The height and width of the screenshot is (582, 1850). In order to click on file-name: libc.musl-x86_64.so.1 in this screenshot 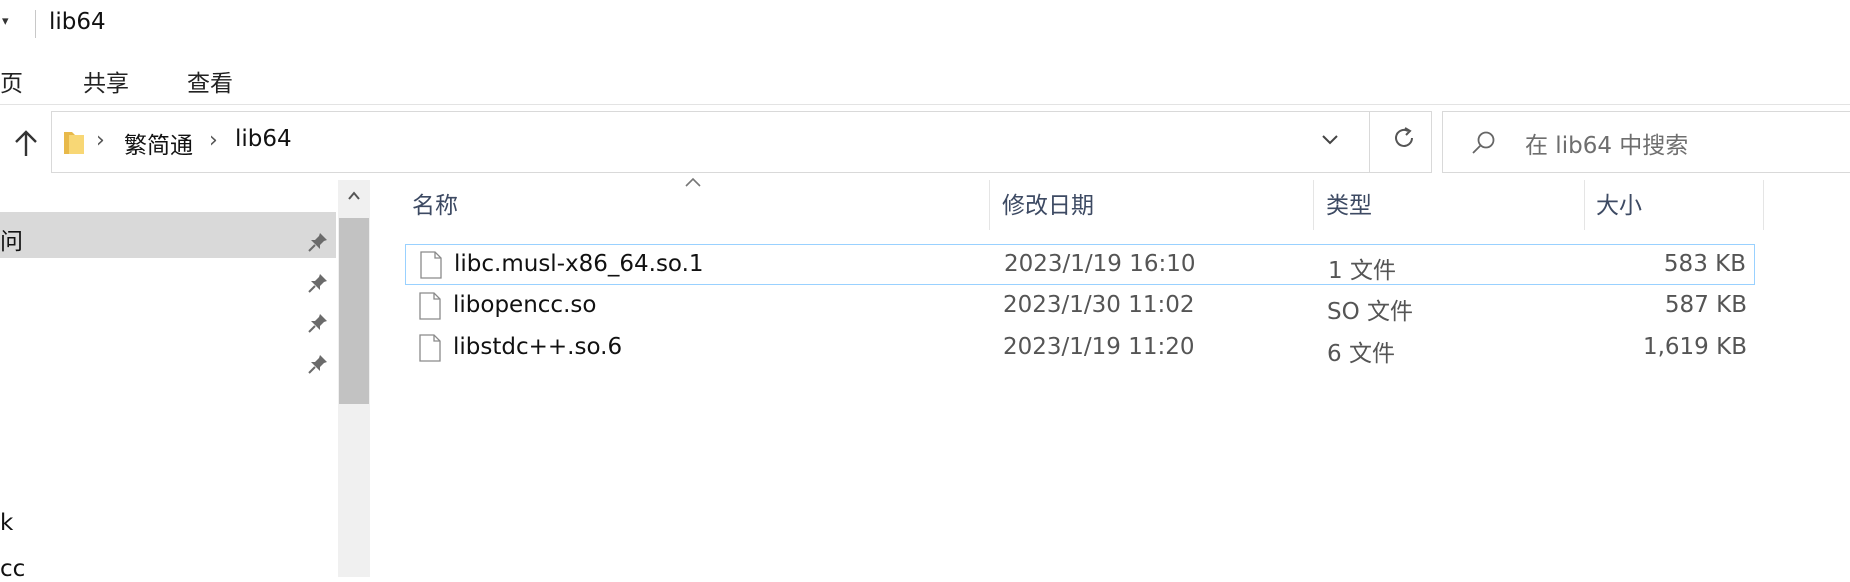, I will do `click(579, 264)`.